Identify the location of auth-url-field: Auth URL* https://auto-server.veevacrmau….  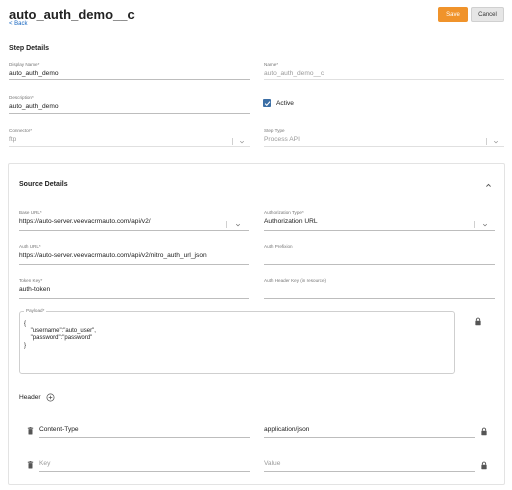
(134, 254).